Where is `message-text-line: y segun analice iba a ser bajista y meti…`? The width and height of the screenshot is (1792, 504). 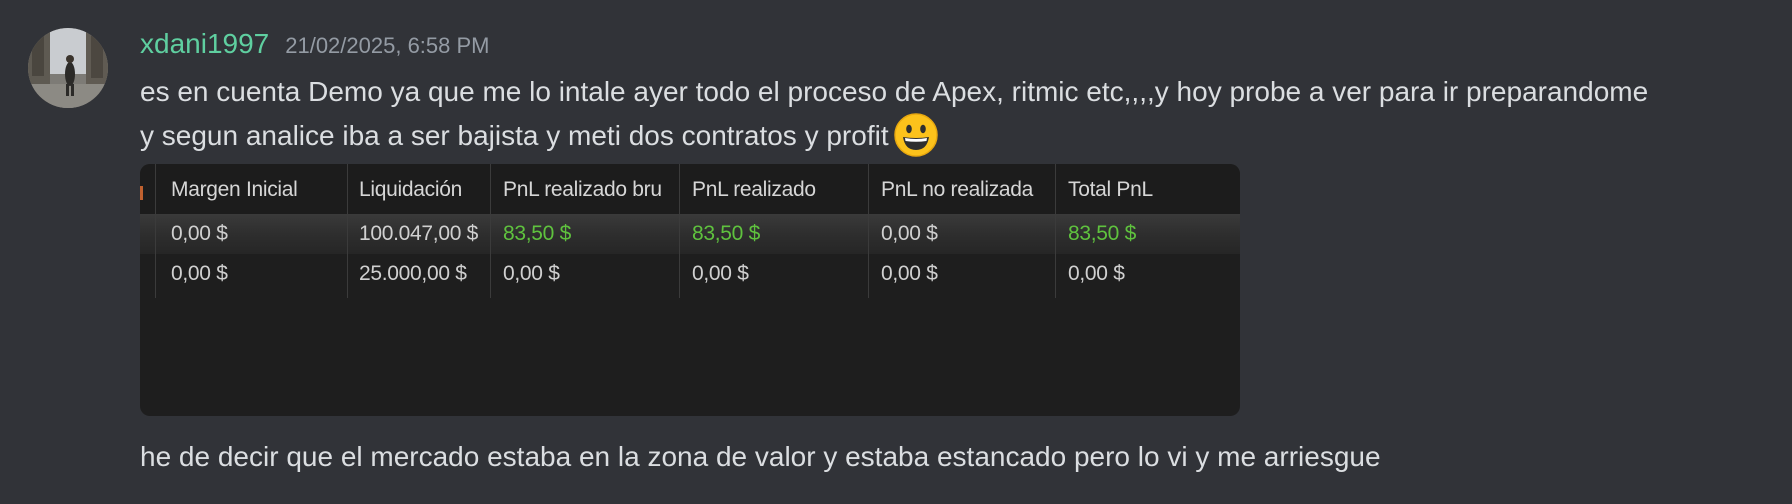 message-text-line: y segun analice iba a ser bajista y meti… is located at coordinates (539, 135).